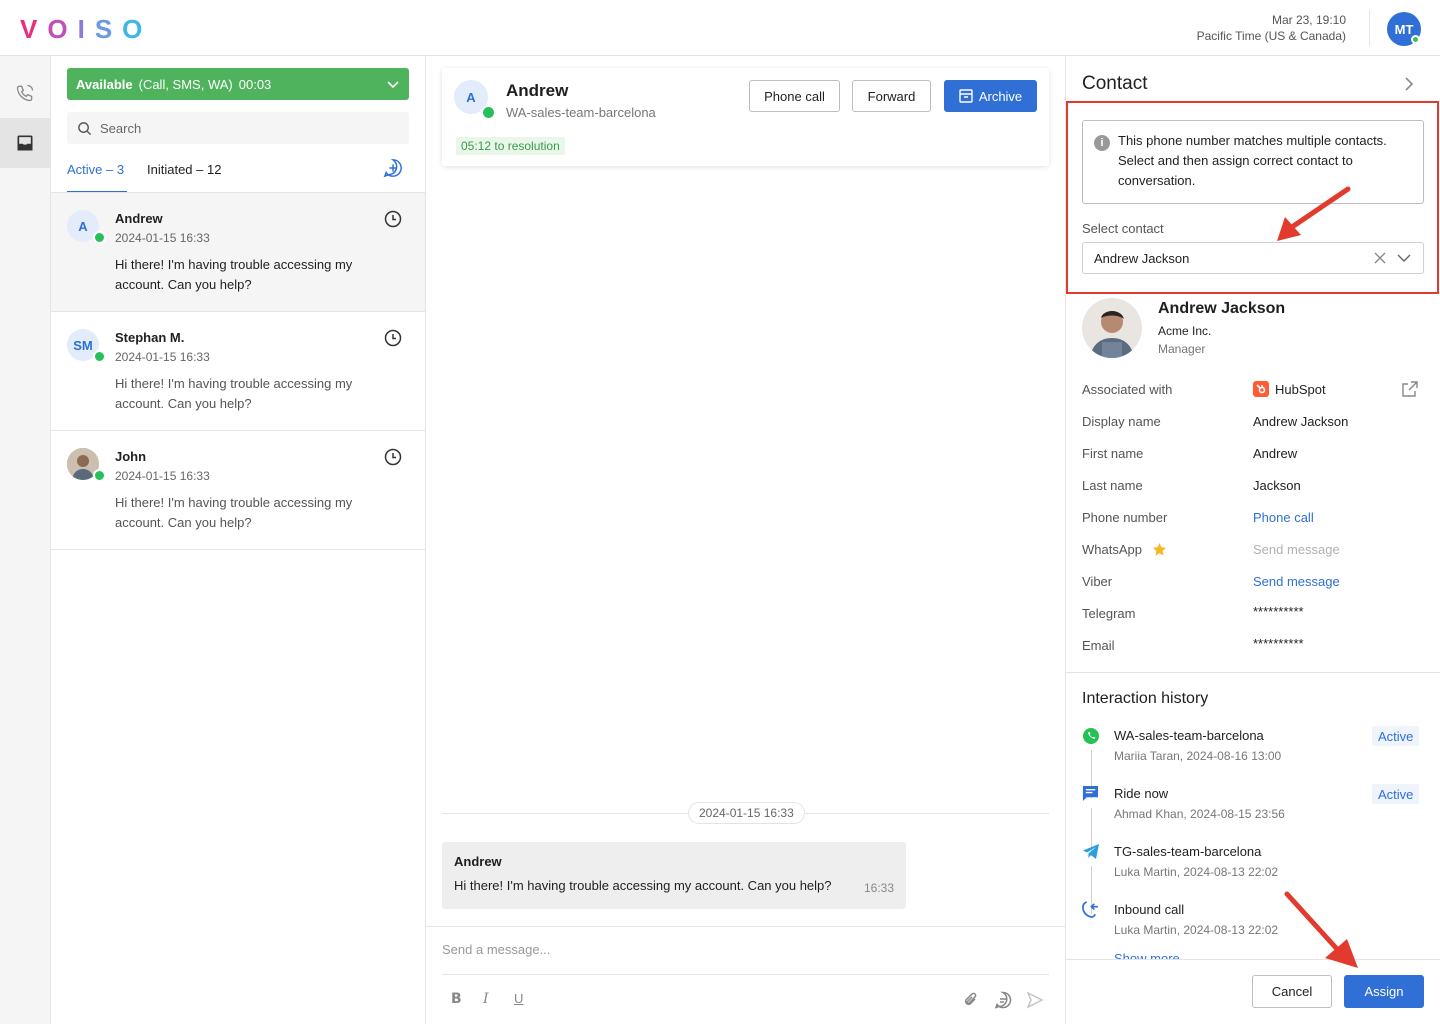  What do you see at coordinates (393, 168) in the screenshot?
I see `new-conversation-icon` at bounding box center [393, 168].